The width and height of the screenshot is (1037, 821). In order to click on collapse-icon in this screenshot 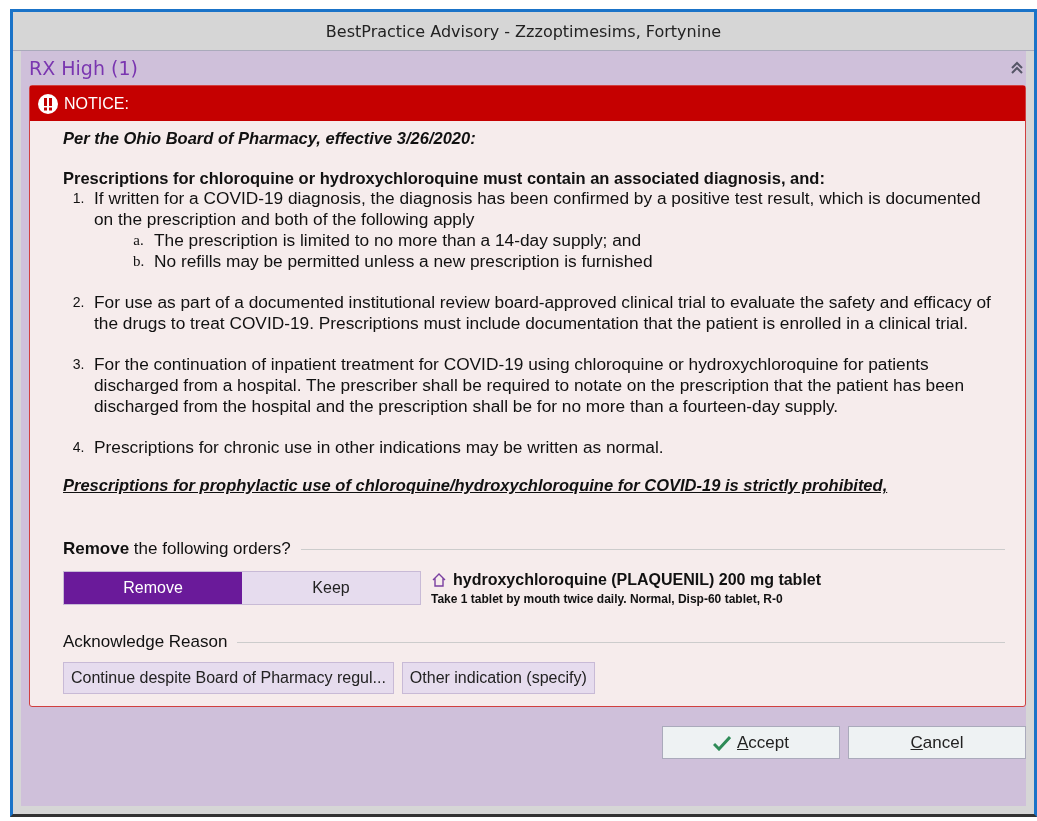, I will do `click(1017, 68)`.